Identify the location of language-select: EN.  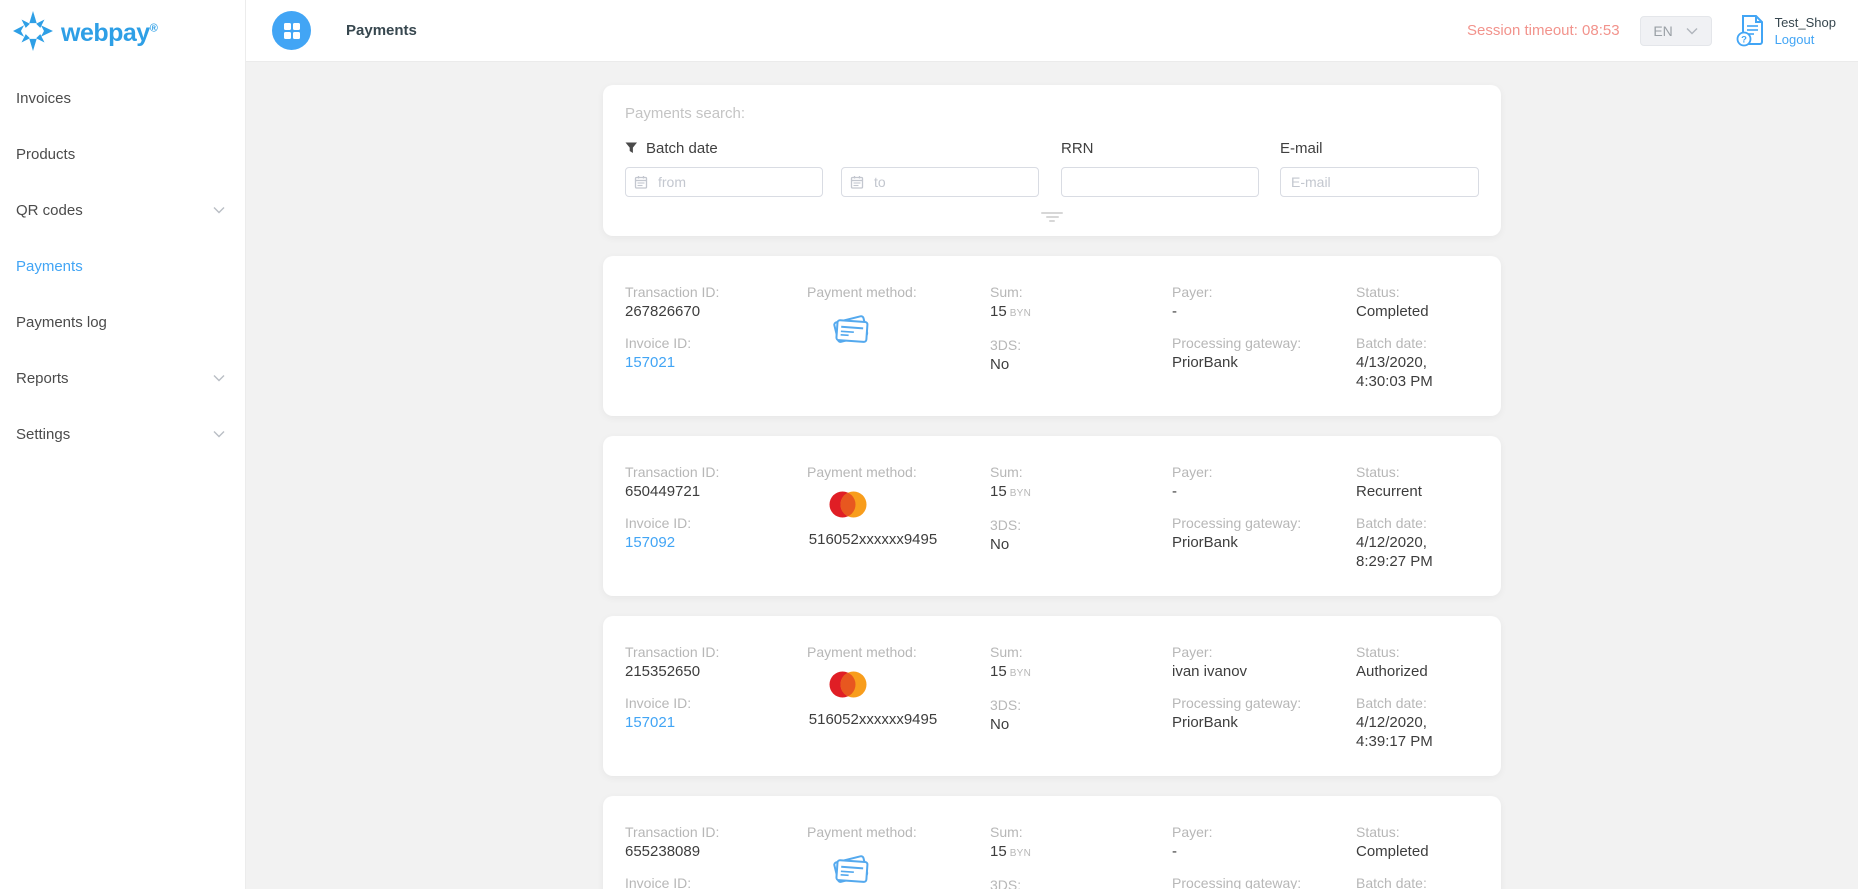
(1675, 30).